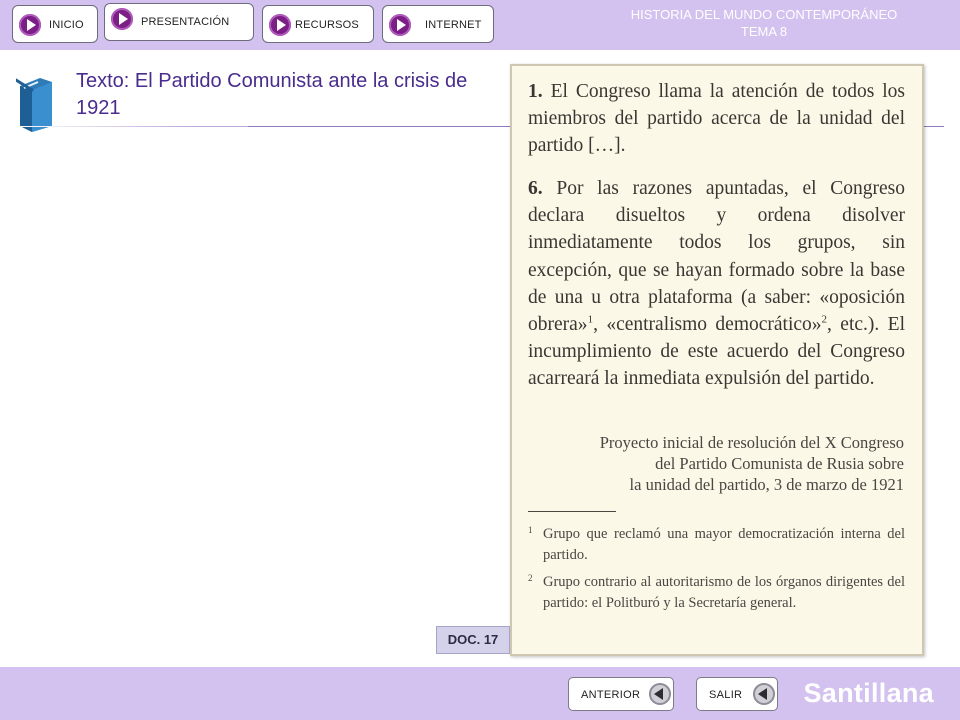 The width and height of the screenshot is (960, 720). What do you see at coordinates (453, 25) in the screenshot?
I see `nav-internet-label: INTERNET` at bounding box center [453, 25].